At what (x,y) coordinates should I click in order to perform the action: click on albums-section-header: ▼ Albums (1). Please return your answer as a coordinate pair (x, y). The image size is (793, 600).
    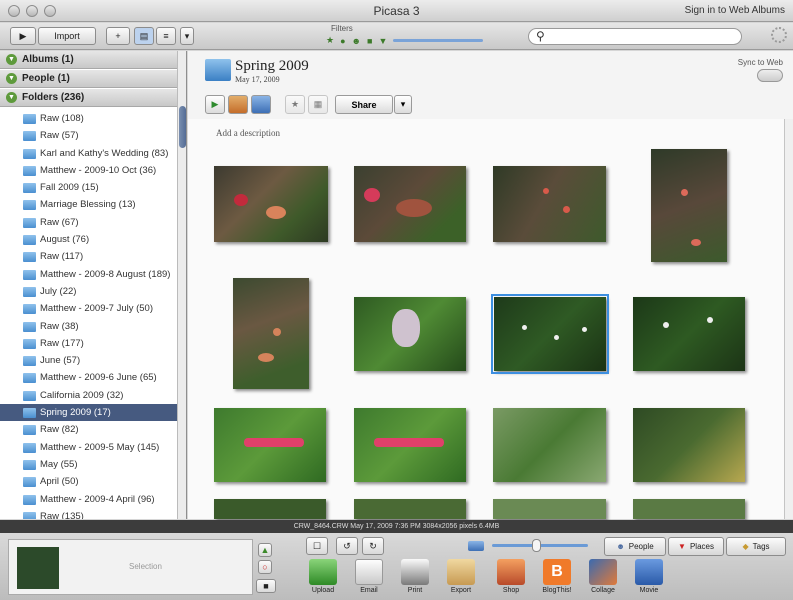
    Looking at the image, I should click on (88, 60).